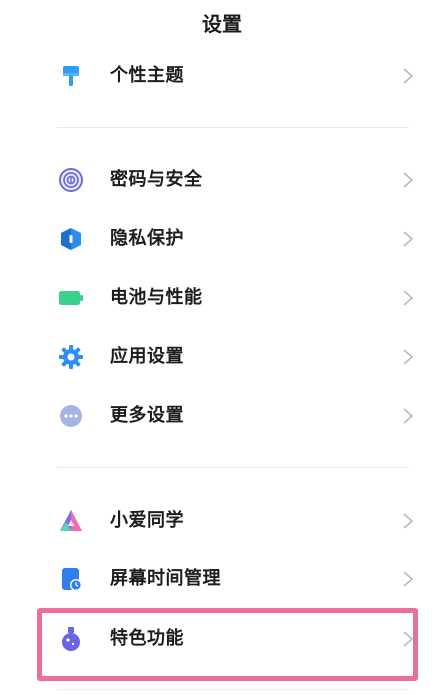 The image size is (444, 695). I want to click on settings-item-app-settings: 应用设置, so click(222, 358).